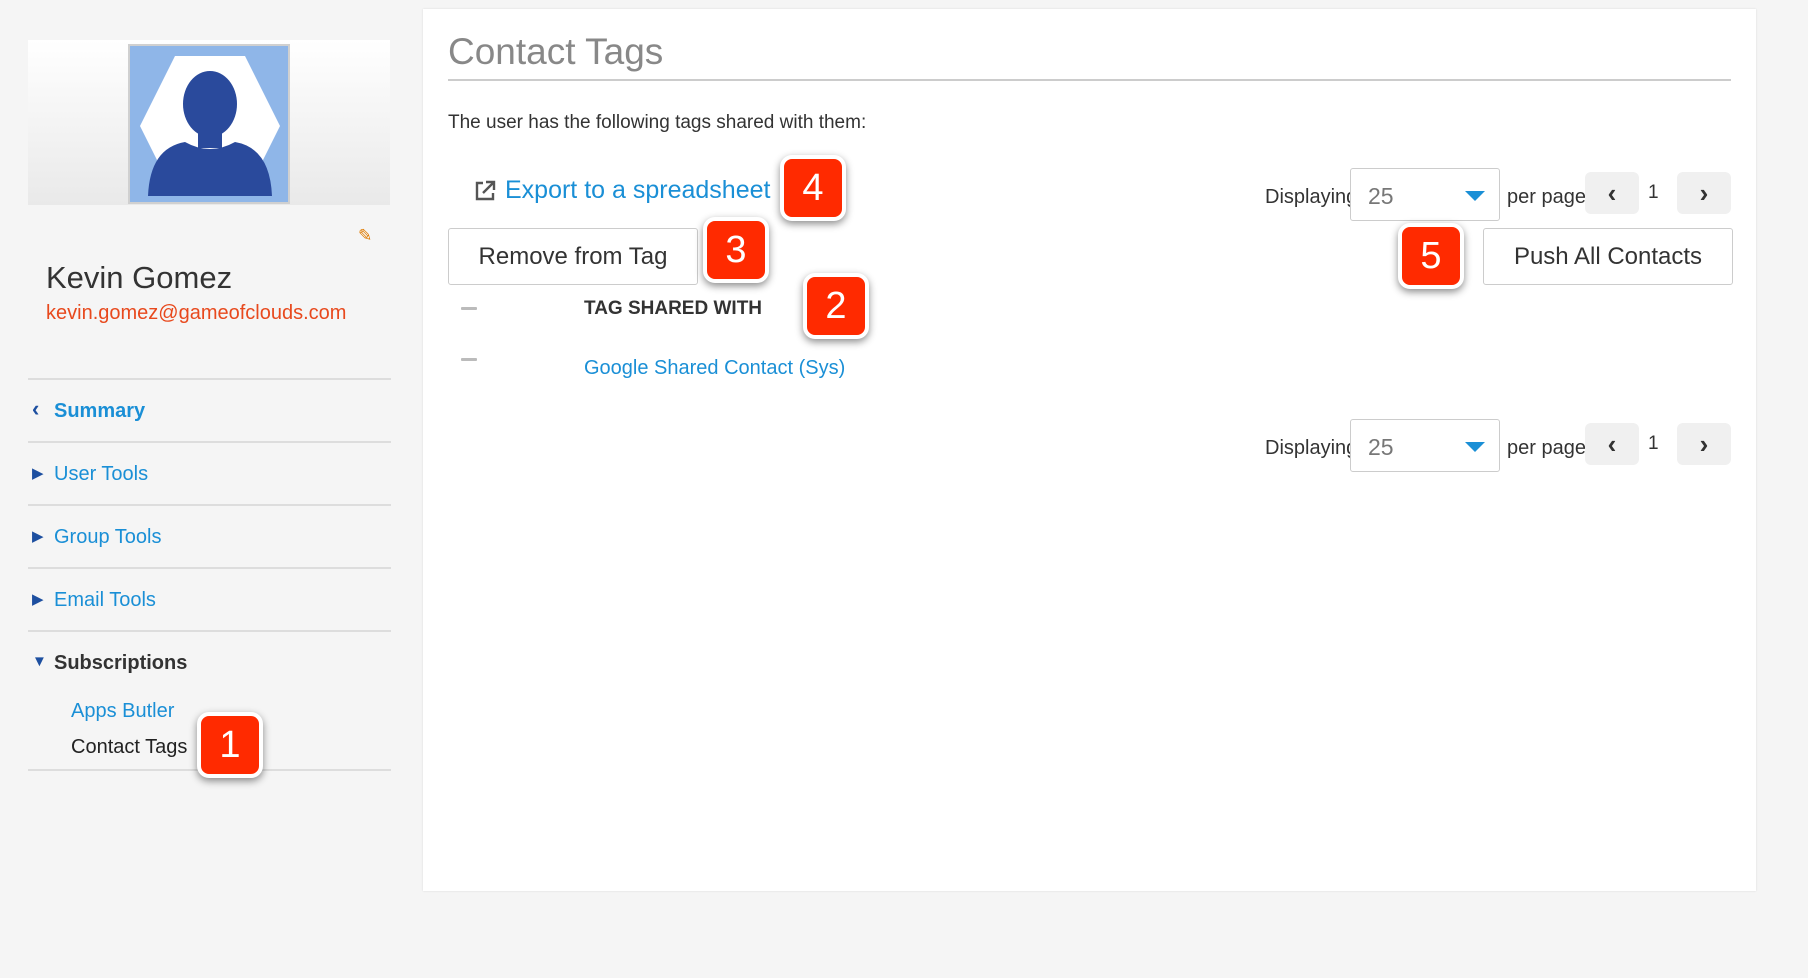 The image size is (1808, 978). I want to click on title-divider, so click(1089, 80).